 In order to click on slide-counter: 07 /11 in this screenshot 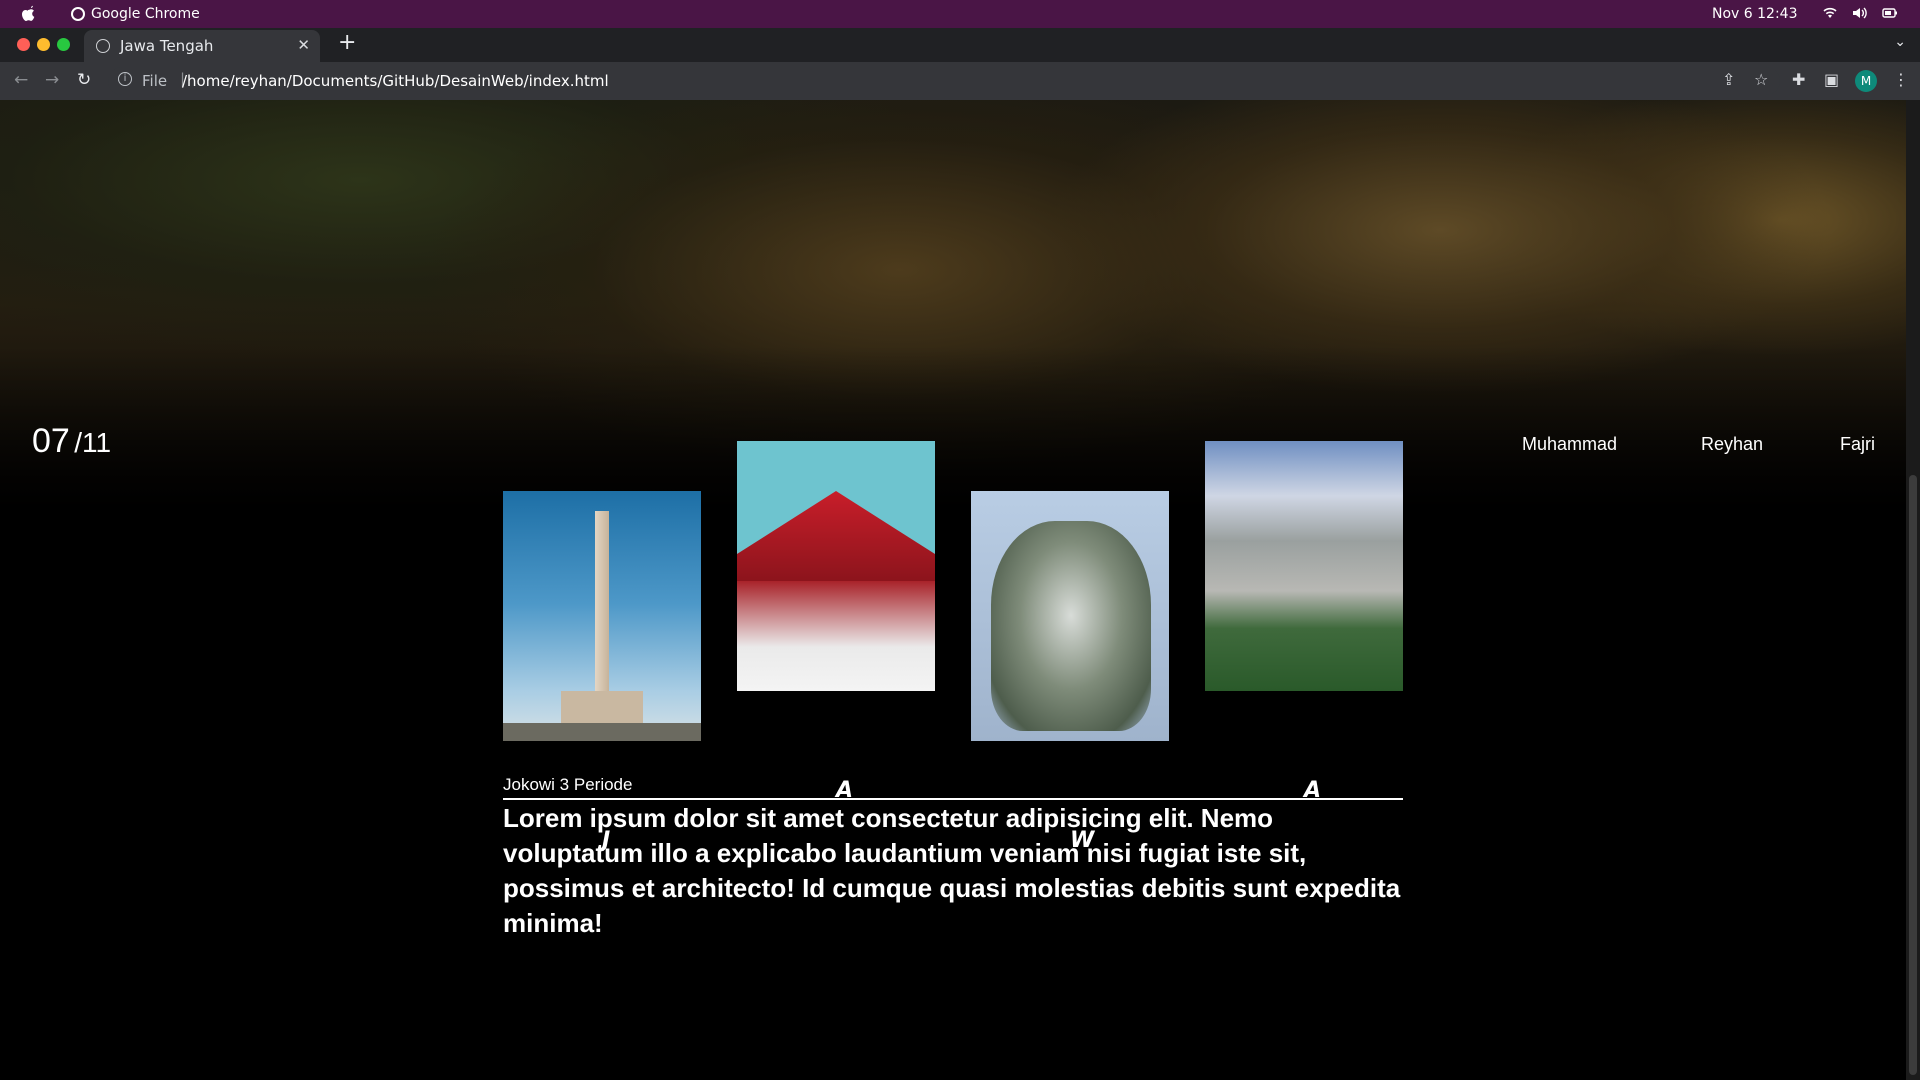, I will do `click(71, 441)`.